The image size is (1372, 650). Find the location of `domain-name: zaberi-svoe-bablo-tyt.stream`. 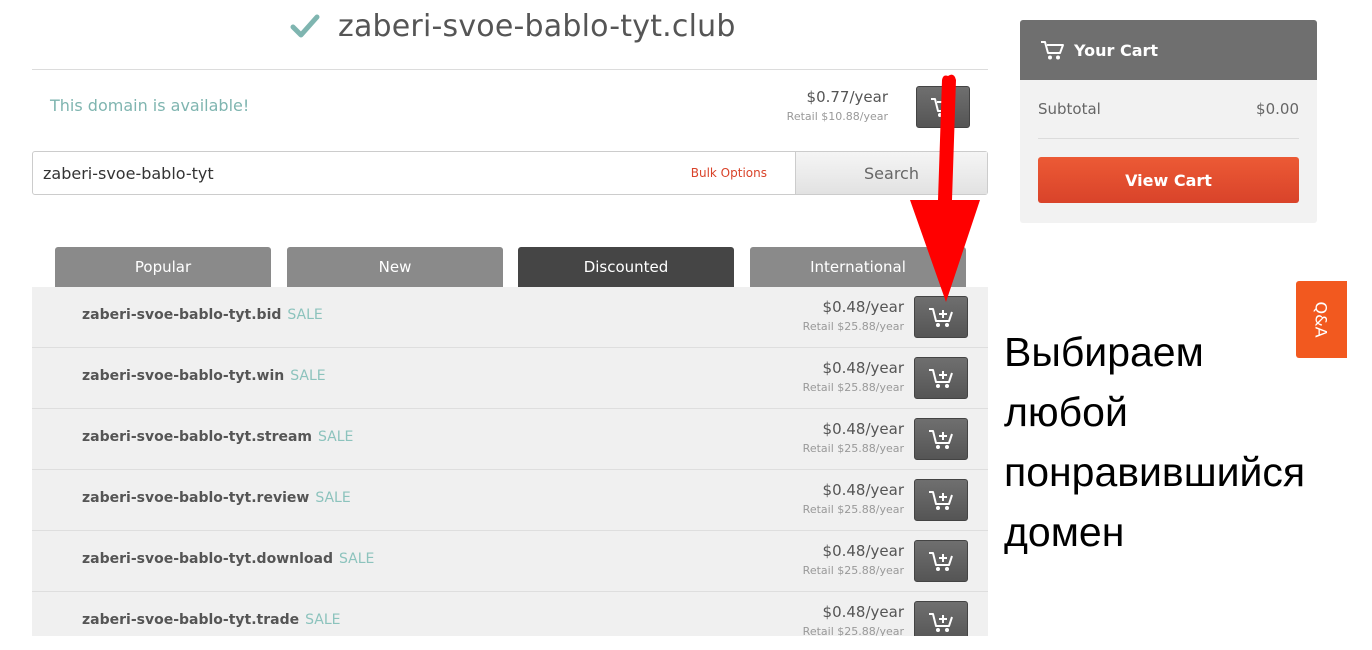

domain-name: zaberi-svoe-bablo-tyt.stream is located at coordinates (197, 437).